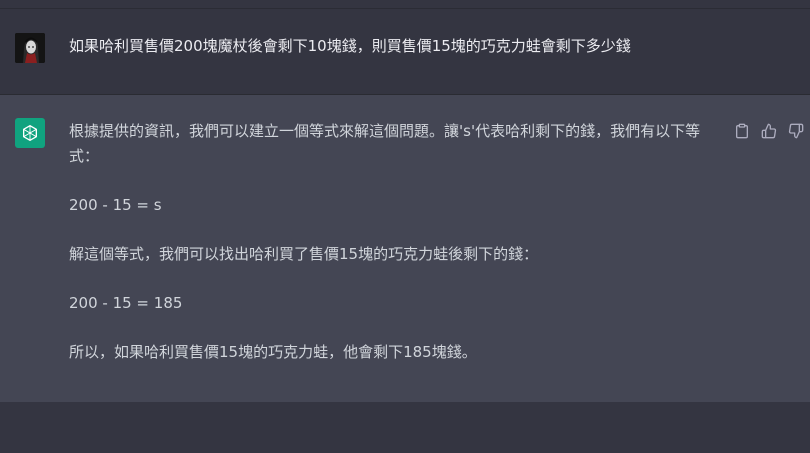 This screenshot has width=810, height=453. Describe the element at coordinates (796, 131) in the screenshot. I see `thumbs-down-icon` at that location.